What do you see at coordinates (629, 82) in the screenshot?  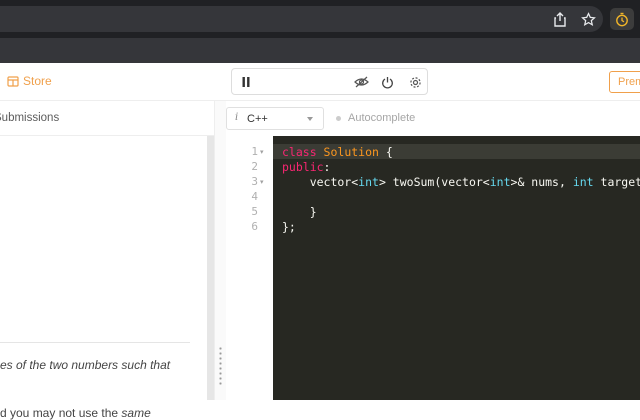 I see `premium-label: Premium` at bounding box center [629, 82].